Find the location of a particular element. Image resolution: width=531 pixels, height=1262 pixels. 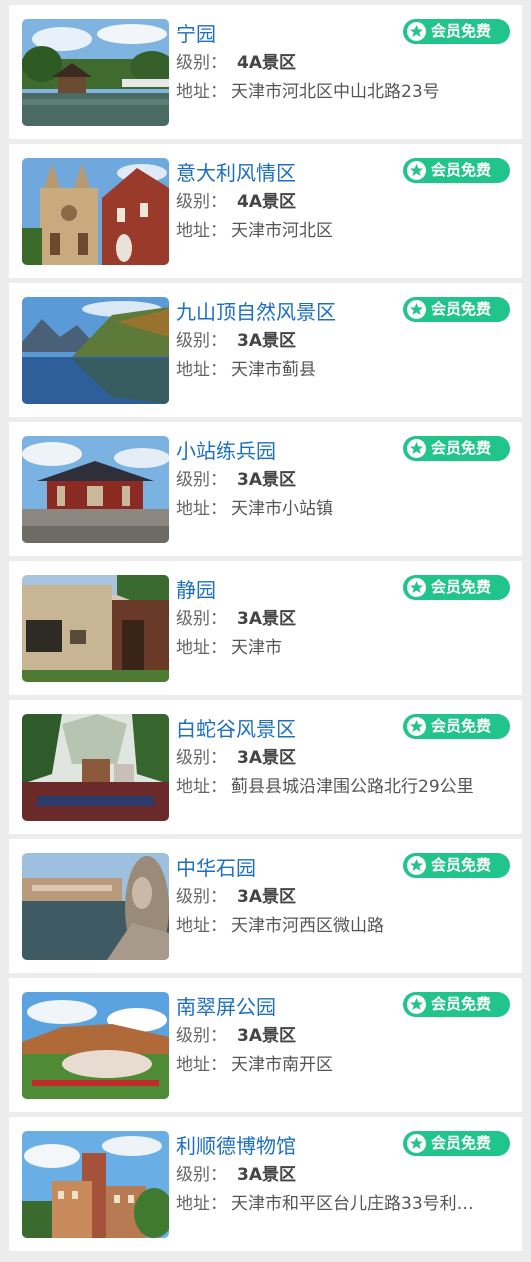

list-item: 利顺德博物馆 级别： 3A景区 地址： 天津市和平区台儿庄路33号利… 会员免费 is located at coordinates (265, 1186).